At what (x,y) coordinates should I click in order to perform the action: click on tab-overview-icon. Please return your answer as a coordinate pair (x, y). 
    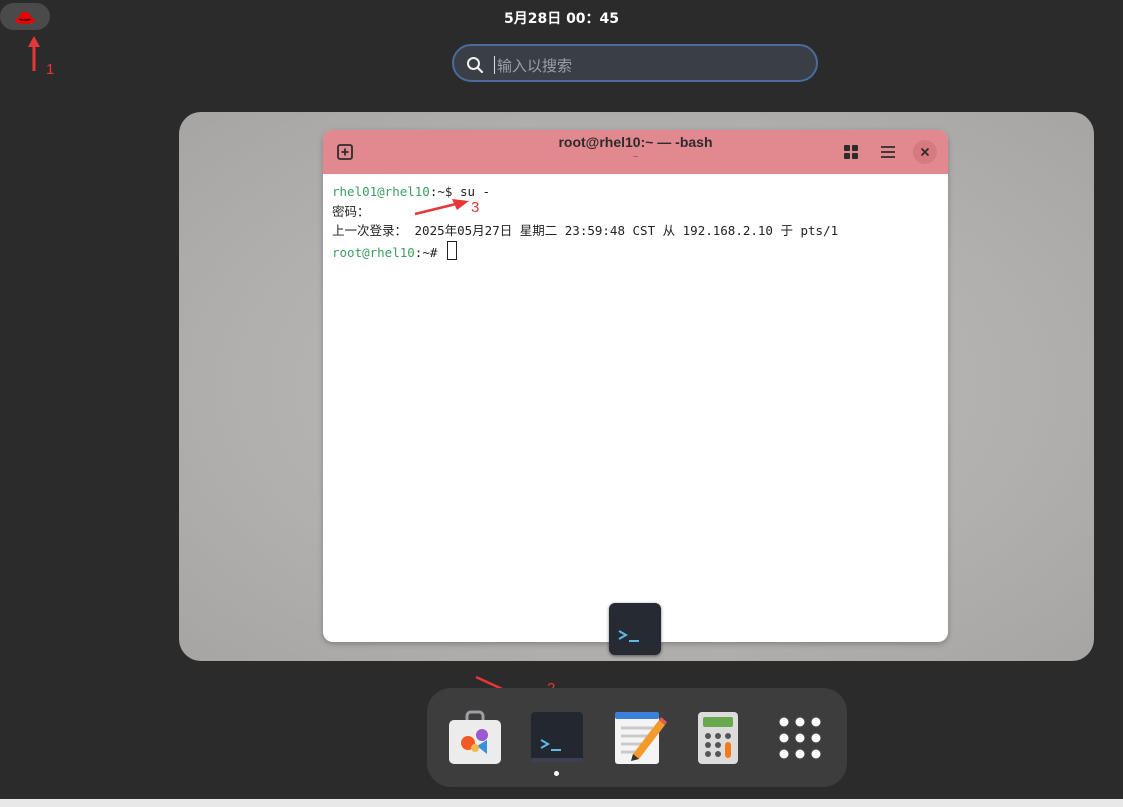
    Looking at the image, I should click on (851, 152).